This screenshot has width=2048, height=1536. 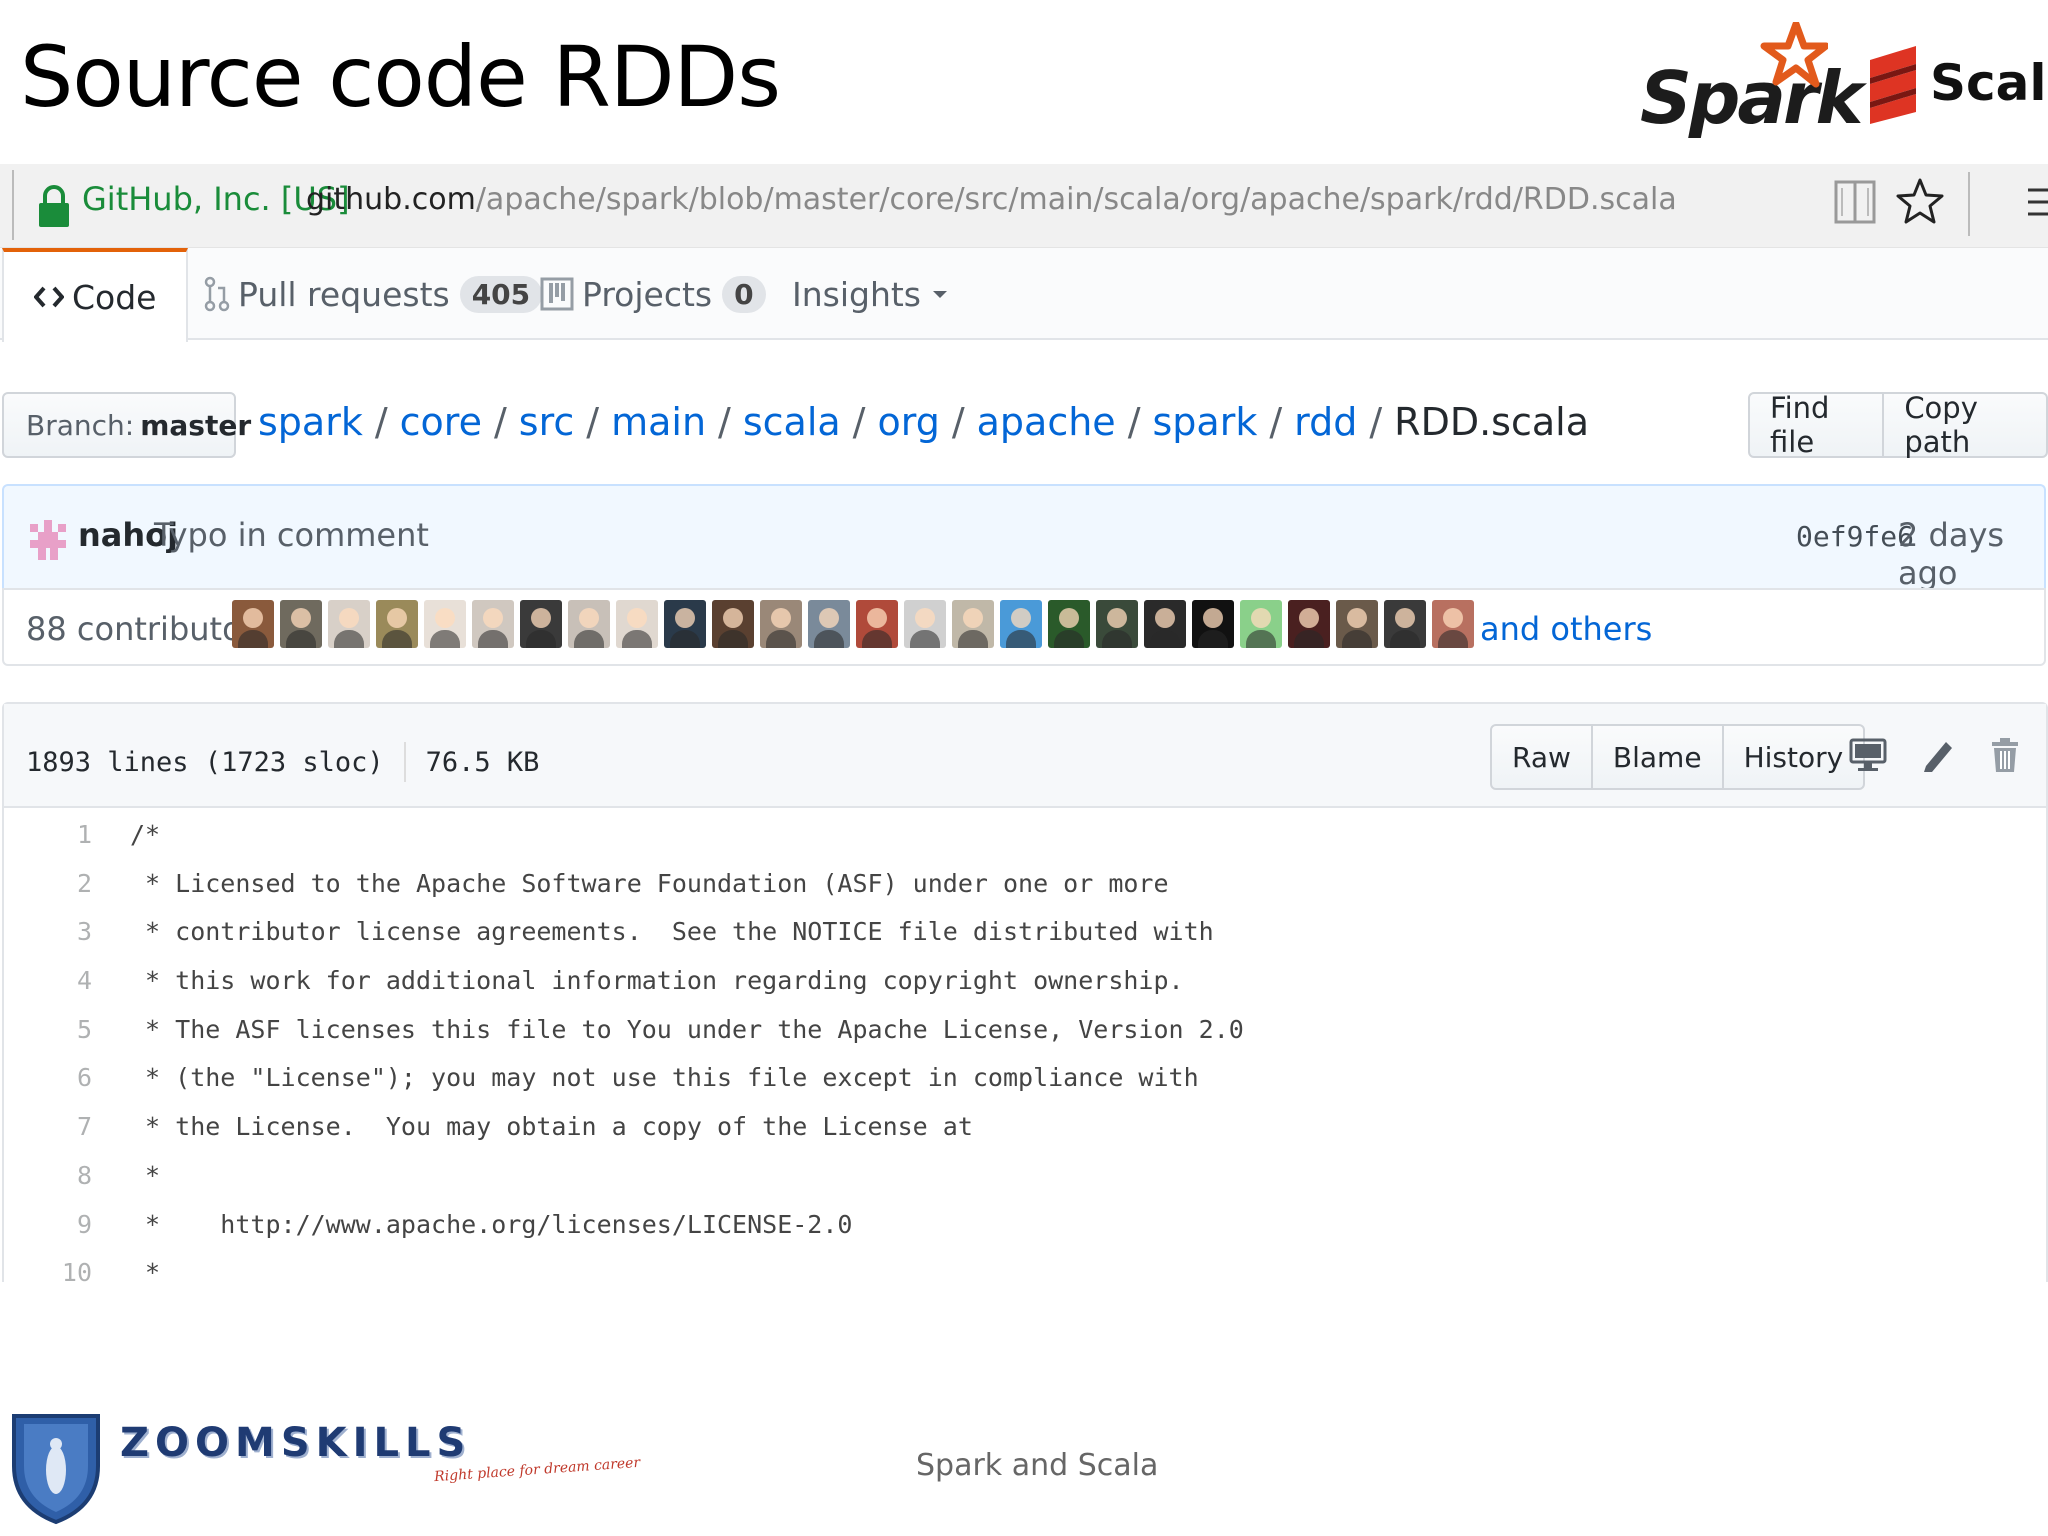 I want to click on pencil-icon, so click(x=1938, y=755).